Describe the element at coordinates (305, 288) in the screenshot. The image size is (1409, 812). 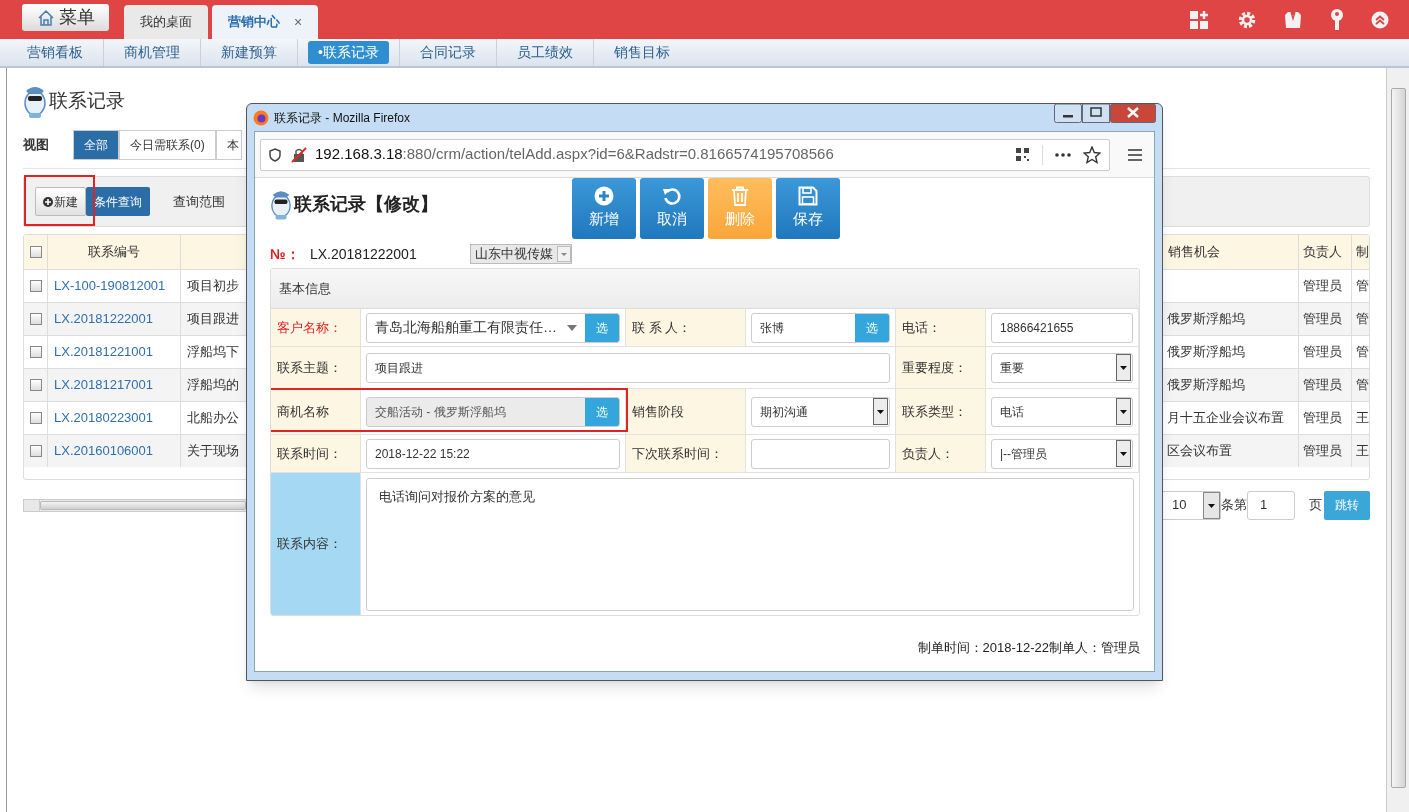
I see `section-title: 基本信息` at that location.